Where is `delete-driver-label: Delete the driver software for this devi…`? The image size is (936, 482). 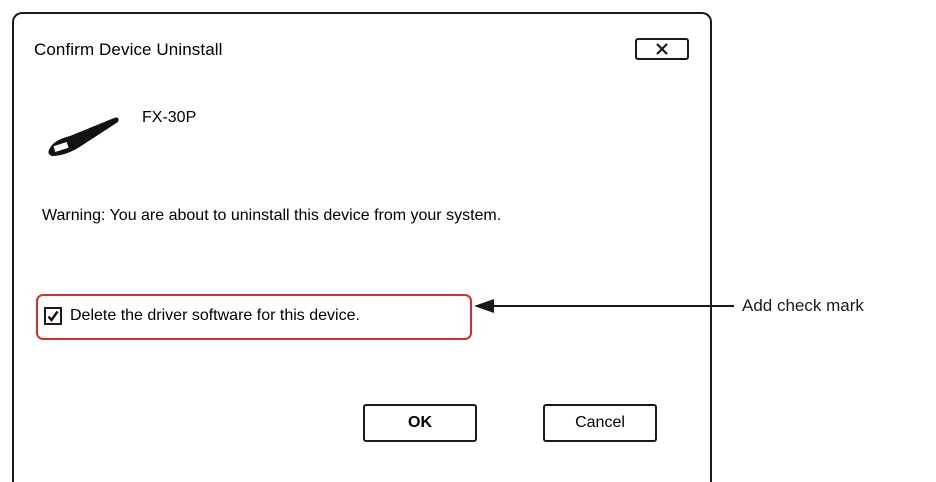
delete-driver-label: Delete the driver software for this devi… is located at coordinates (215, 316).